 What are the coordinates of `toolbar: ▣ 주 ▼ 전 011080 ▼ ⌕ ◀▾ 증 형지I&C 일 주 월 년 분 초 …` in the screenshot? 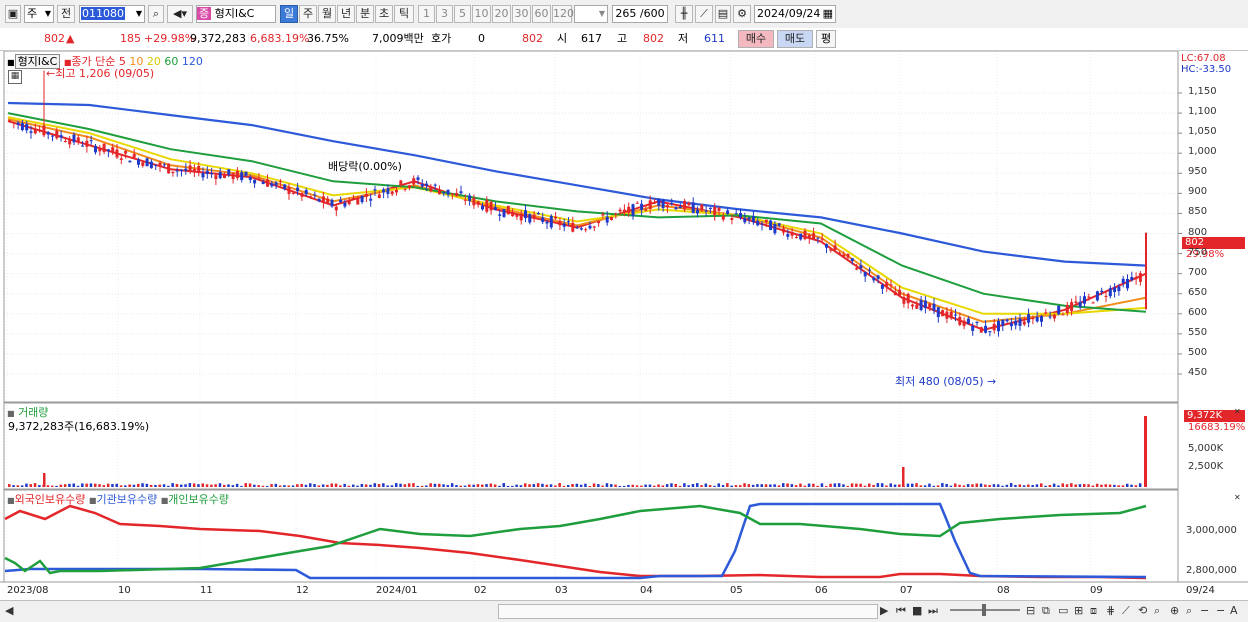 It's located at (624, 14).